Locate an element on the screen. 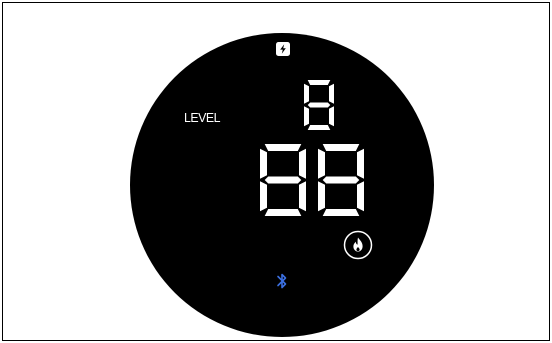 This screenshot has height=343, width=552. level-value is located at coordinates (319, 105).